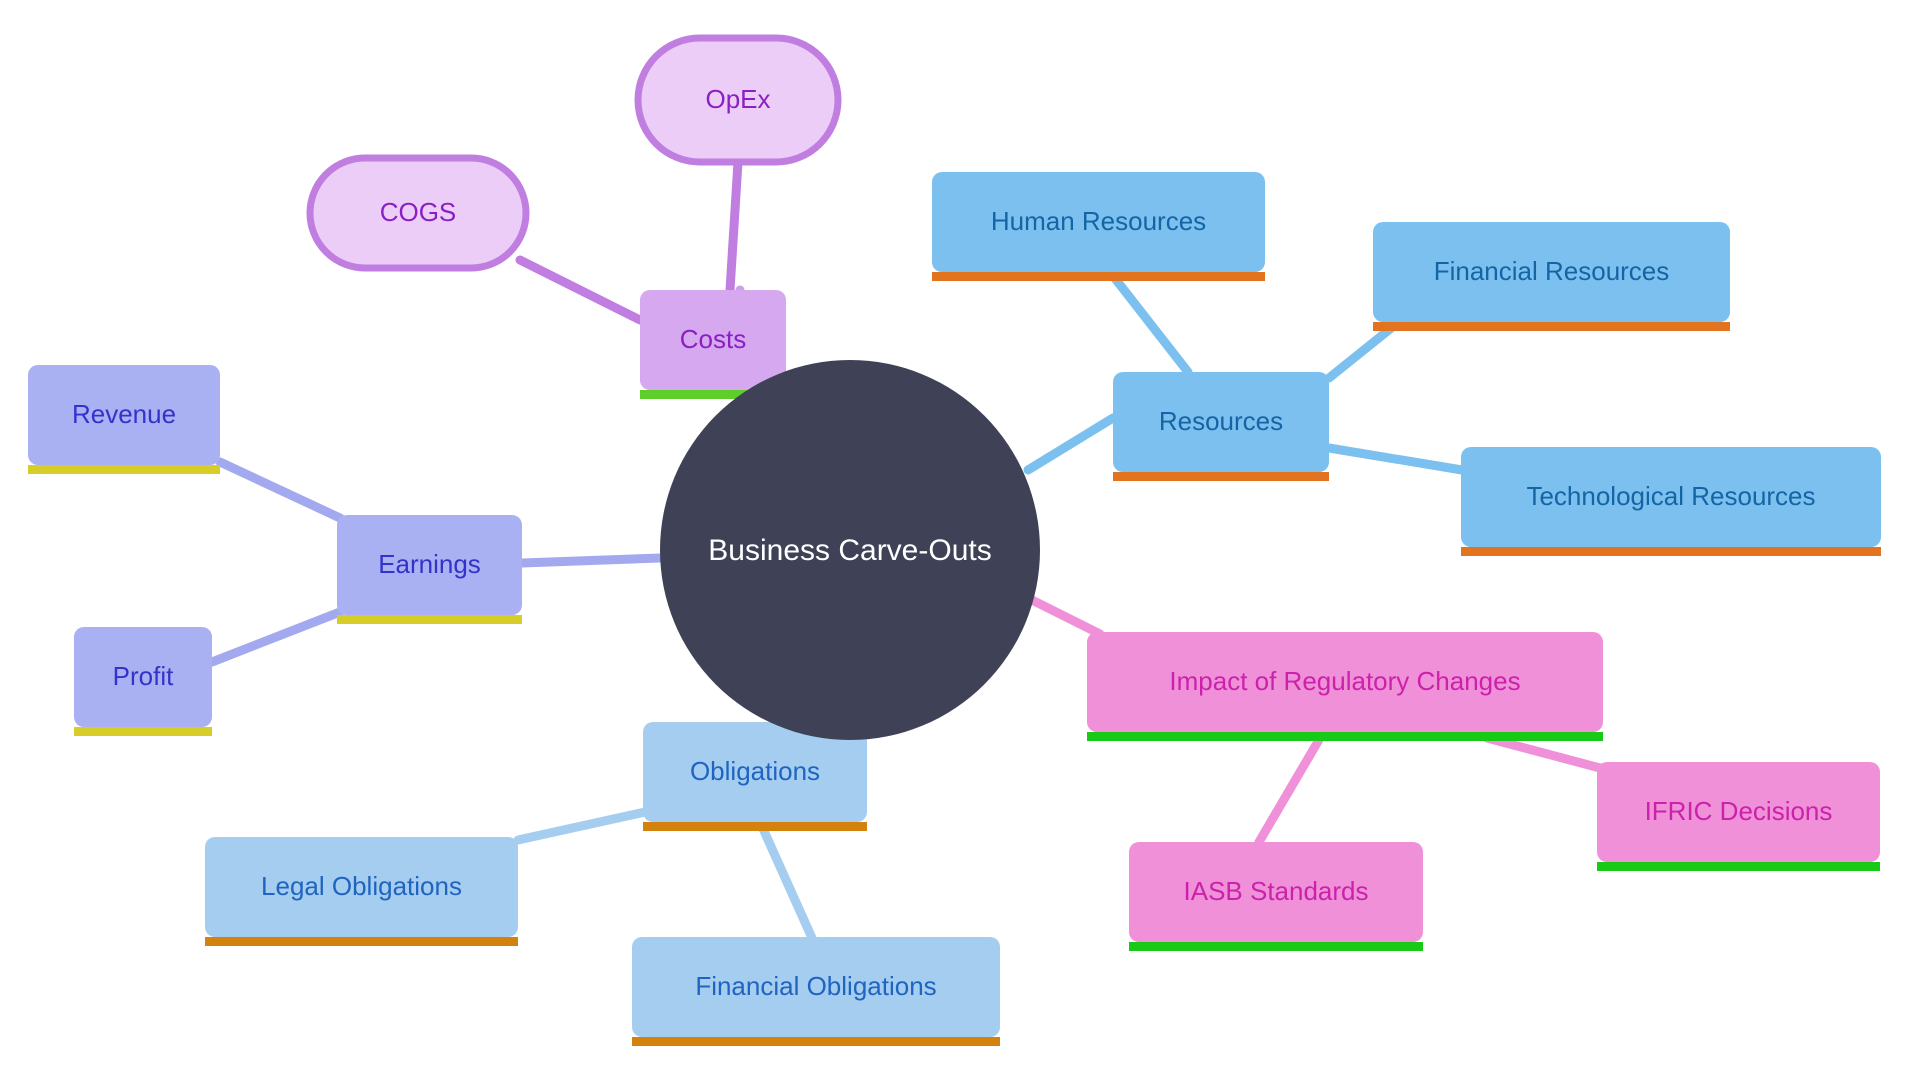  I want to click on edge-earnings-to-profit, so click(276, 637).